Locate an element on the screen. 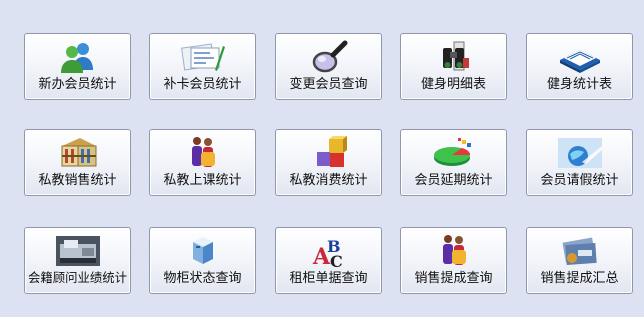 The height and width of the screenshot is (317, 644). tile-label: 会员请假统计 is located at coordinates (579, 180).